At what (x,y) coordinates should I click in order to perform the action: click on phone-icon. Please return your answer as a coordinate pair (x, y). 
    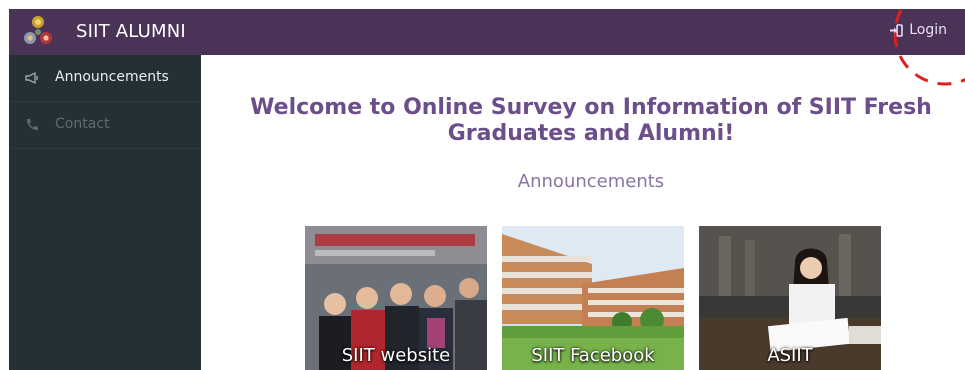
    Looking at the image, I should click on (32, 125).